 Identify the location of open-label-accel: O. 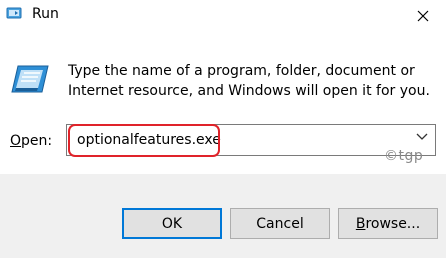
(16, 141).